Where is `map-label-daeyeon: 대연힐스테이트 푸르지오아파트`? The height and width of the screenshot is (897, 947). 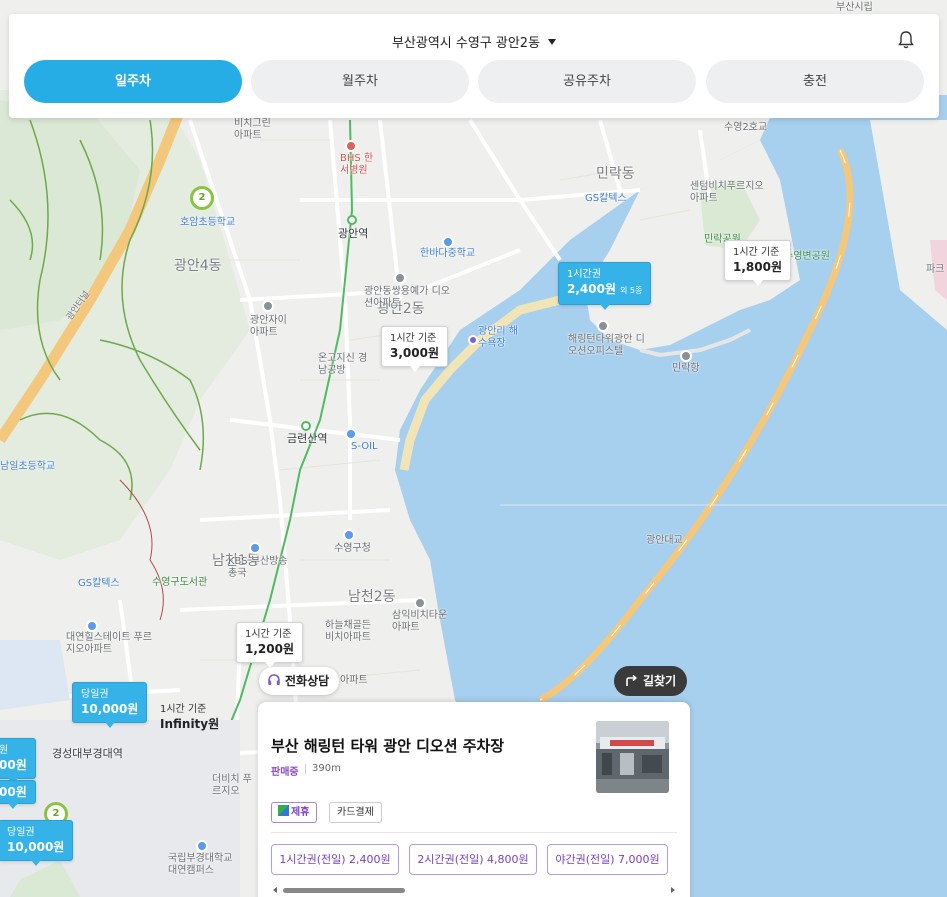
map-label-daeyeon: 대연힐스테이트 푸르지오아파트 is located at coordinates (109, 643).